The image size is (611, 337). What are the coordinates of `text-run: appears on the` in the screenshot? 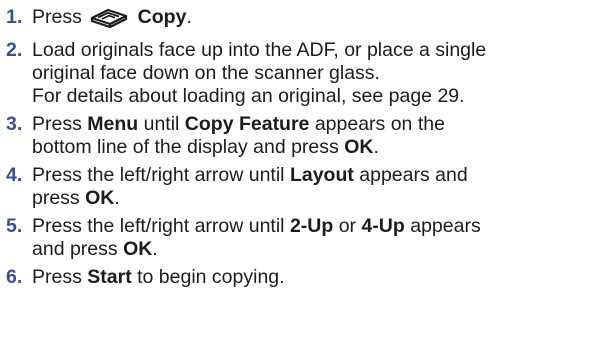 It's located at (377, 124).